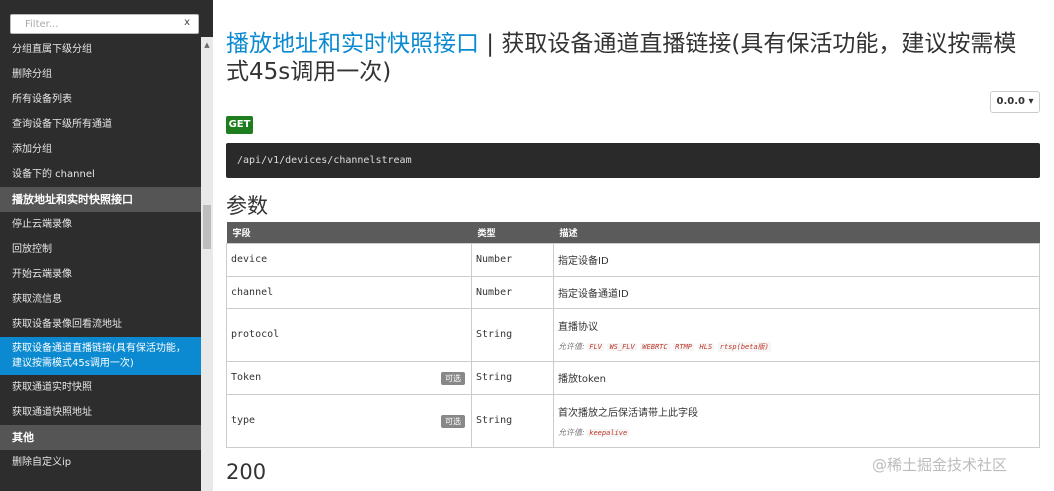 This screenshot has width=1054, height=491. I want to click on table-row: channel Number 指定设备通道ID, so click(633, 292).